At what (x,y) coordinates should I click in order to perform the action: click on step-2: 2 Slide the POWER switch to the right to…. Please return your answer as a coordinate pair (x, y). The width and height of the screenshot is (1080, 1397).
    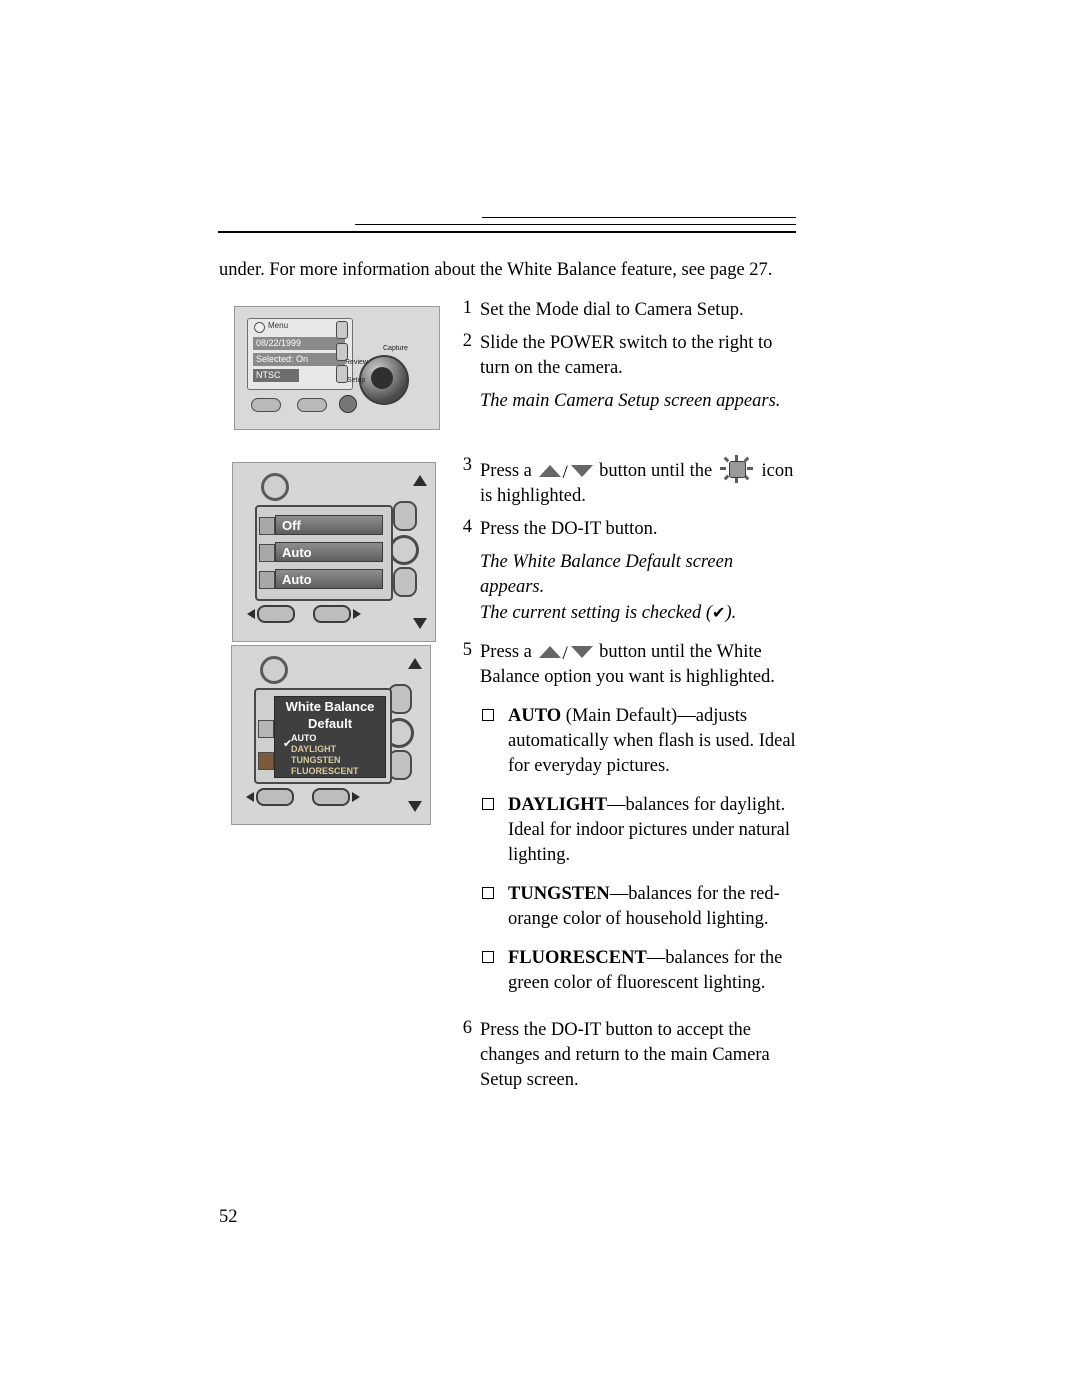
    Looking at the image, I should click on (625, 372).